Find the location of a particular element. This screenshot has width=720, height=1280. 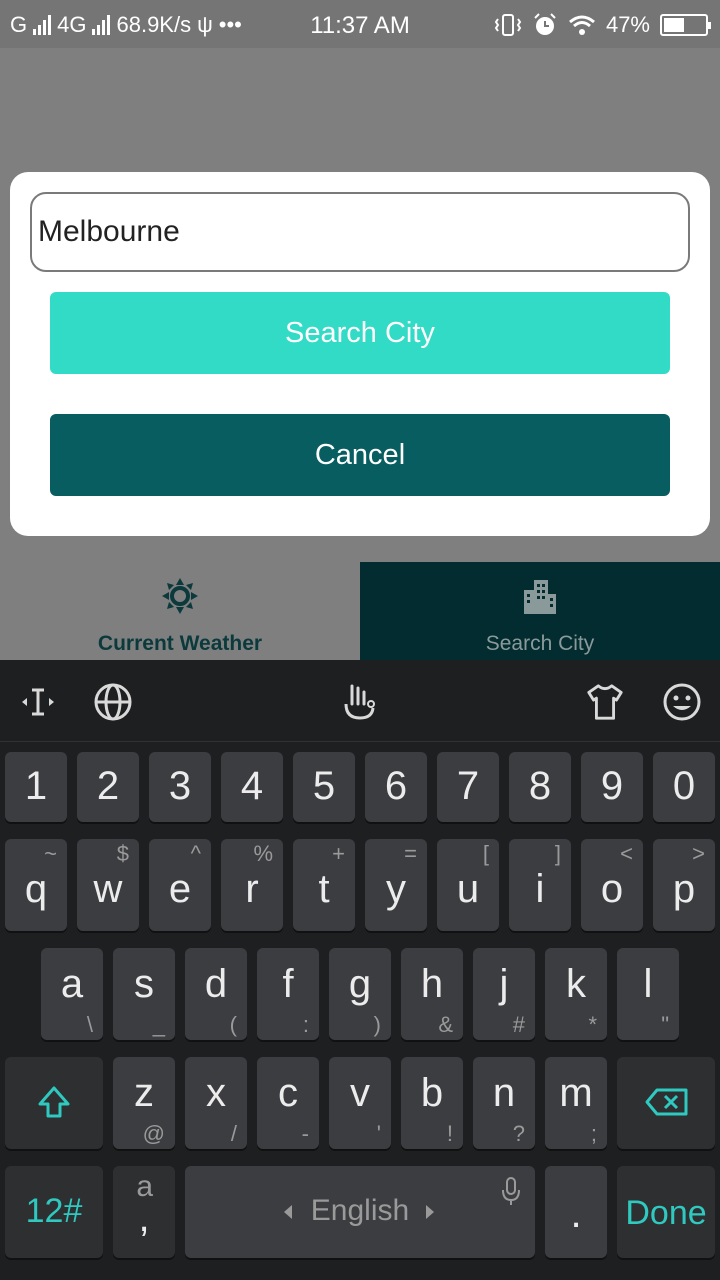

key-d: d( is located at coordinates (216, 994).